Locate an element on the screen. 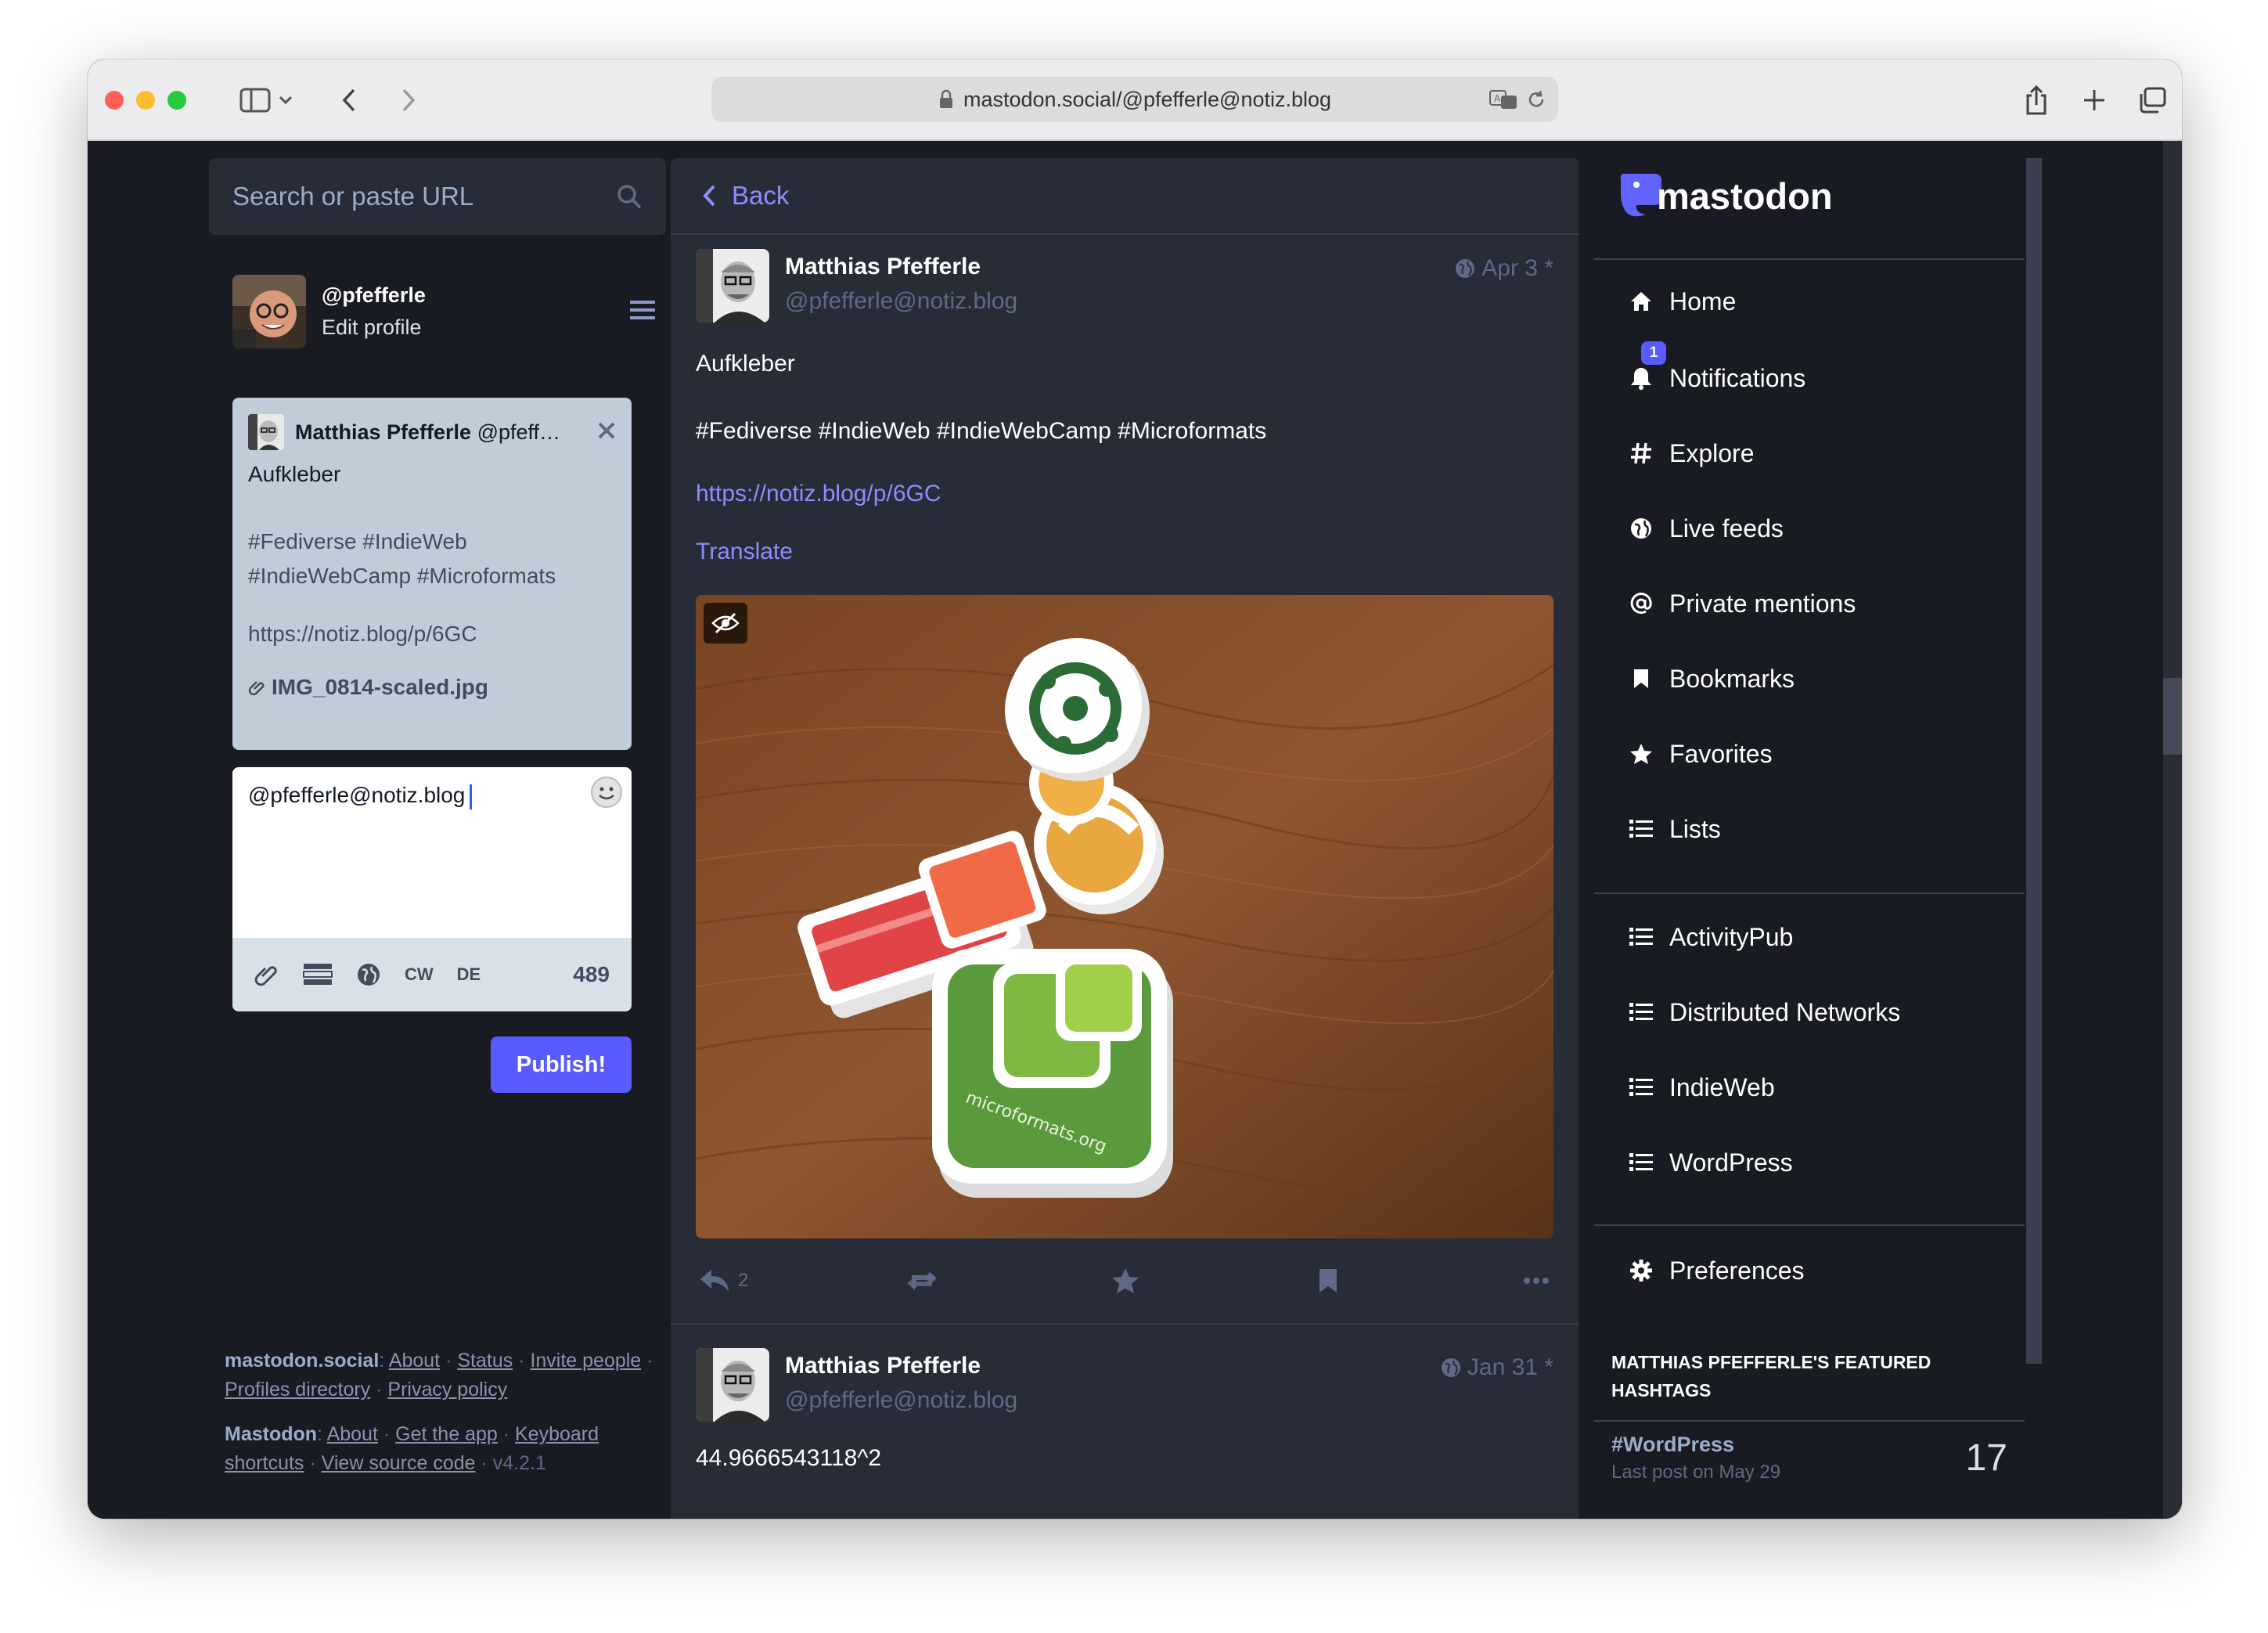 This screenshot has width=2268, height=1633. boost-icon is located at coordinates (921, 1281).